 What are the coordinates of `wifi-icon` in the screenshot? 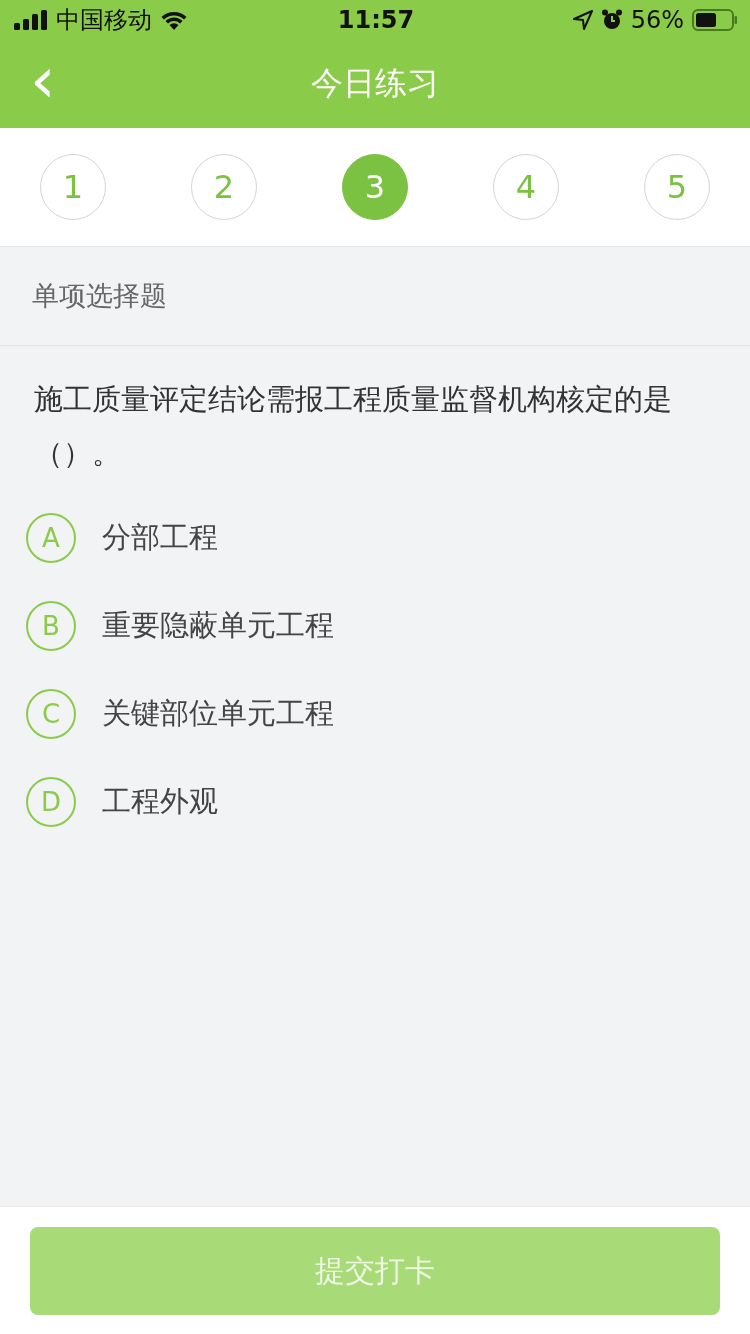 It's located at (174, 20).